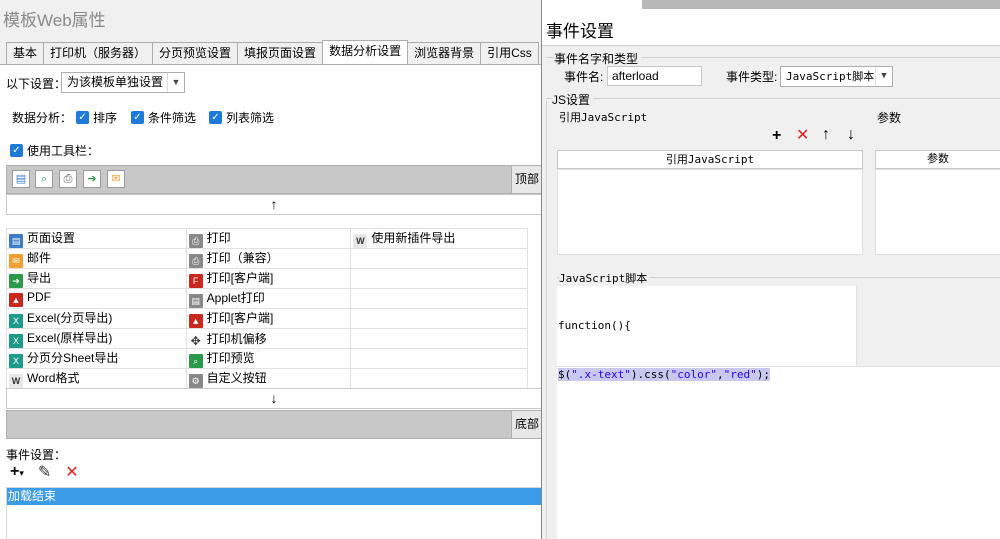  Describe the element at coordinates (763, 374) in the screenshot. I see `code-token: );` at that location.